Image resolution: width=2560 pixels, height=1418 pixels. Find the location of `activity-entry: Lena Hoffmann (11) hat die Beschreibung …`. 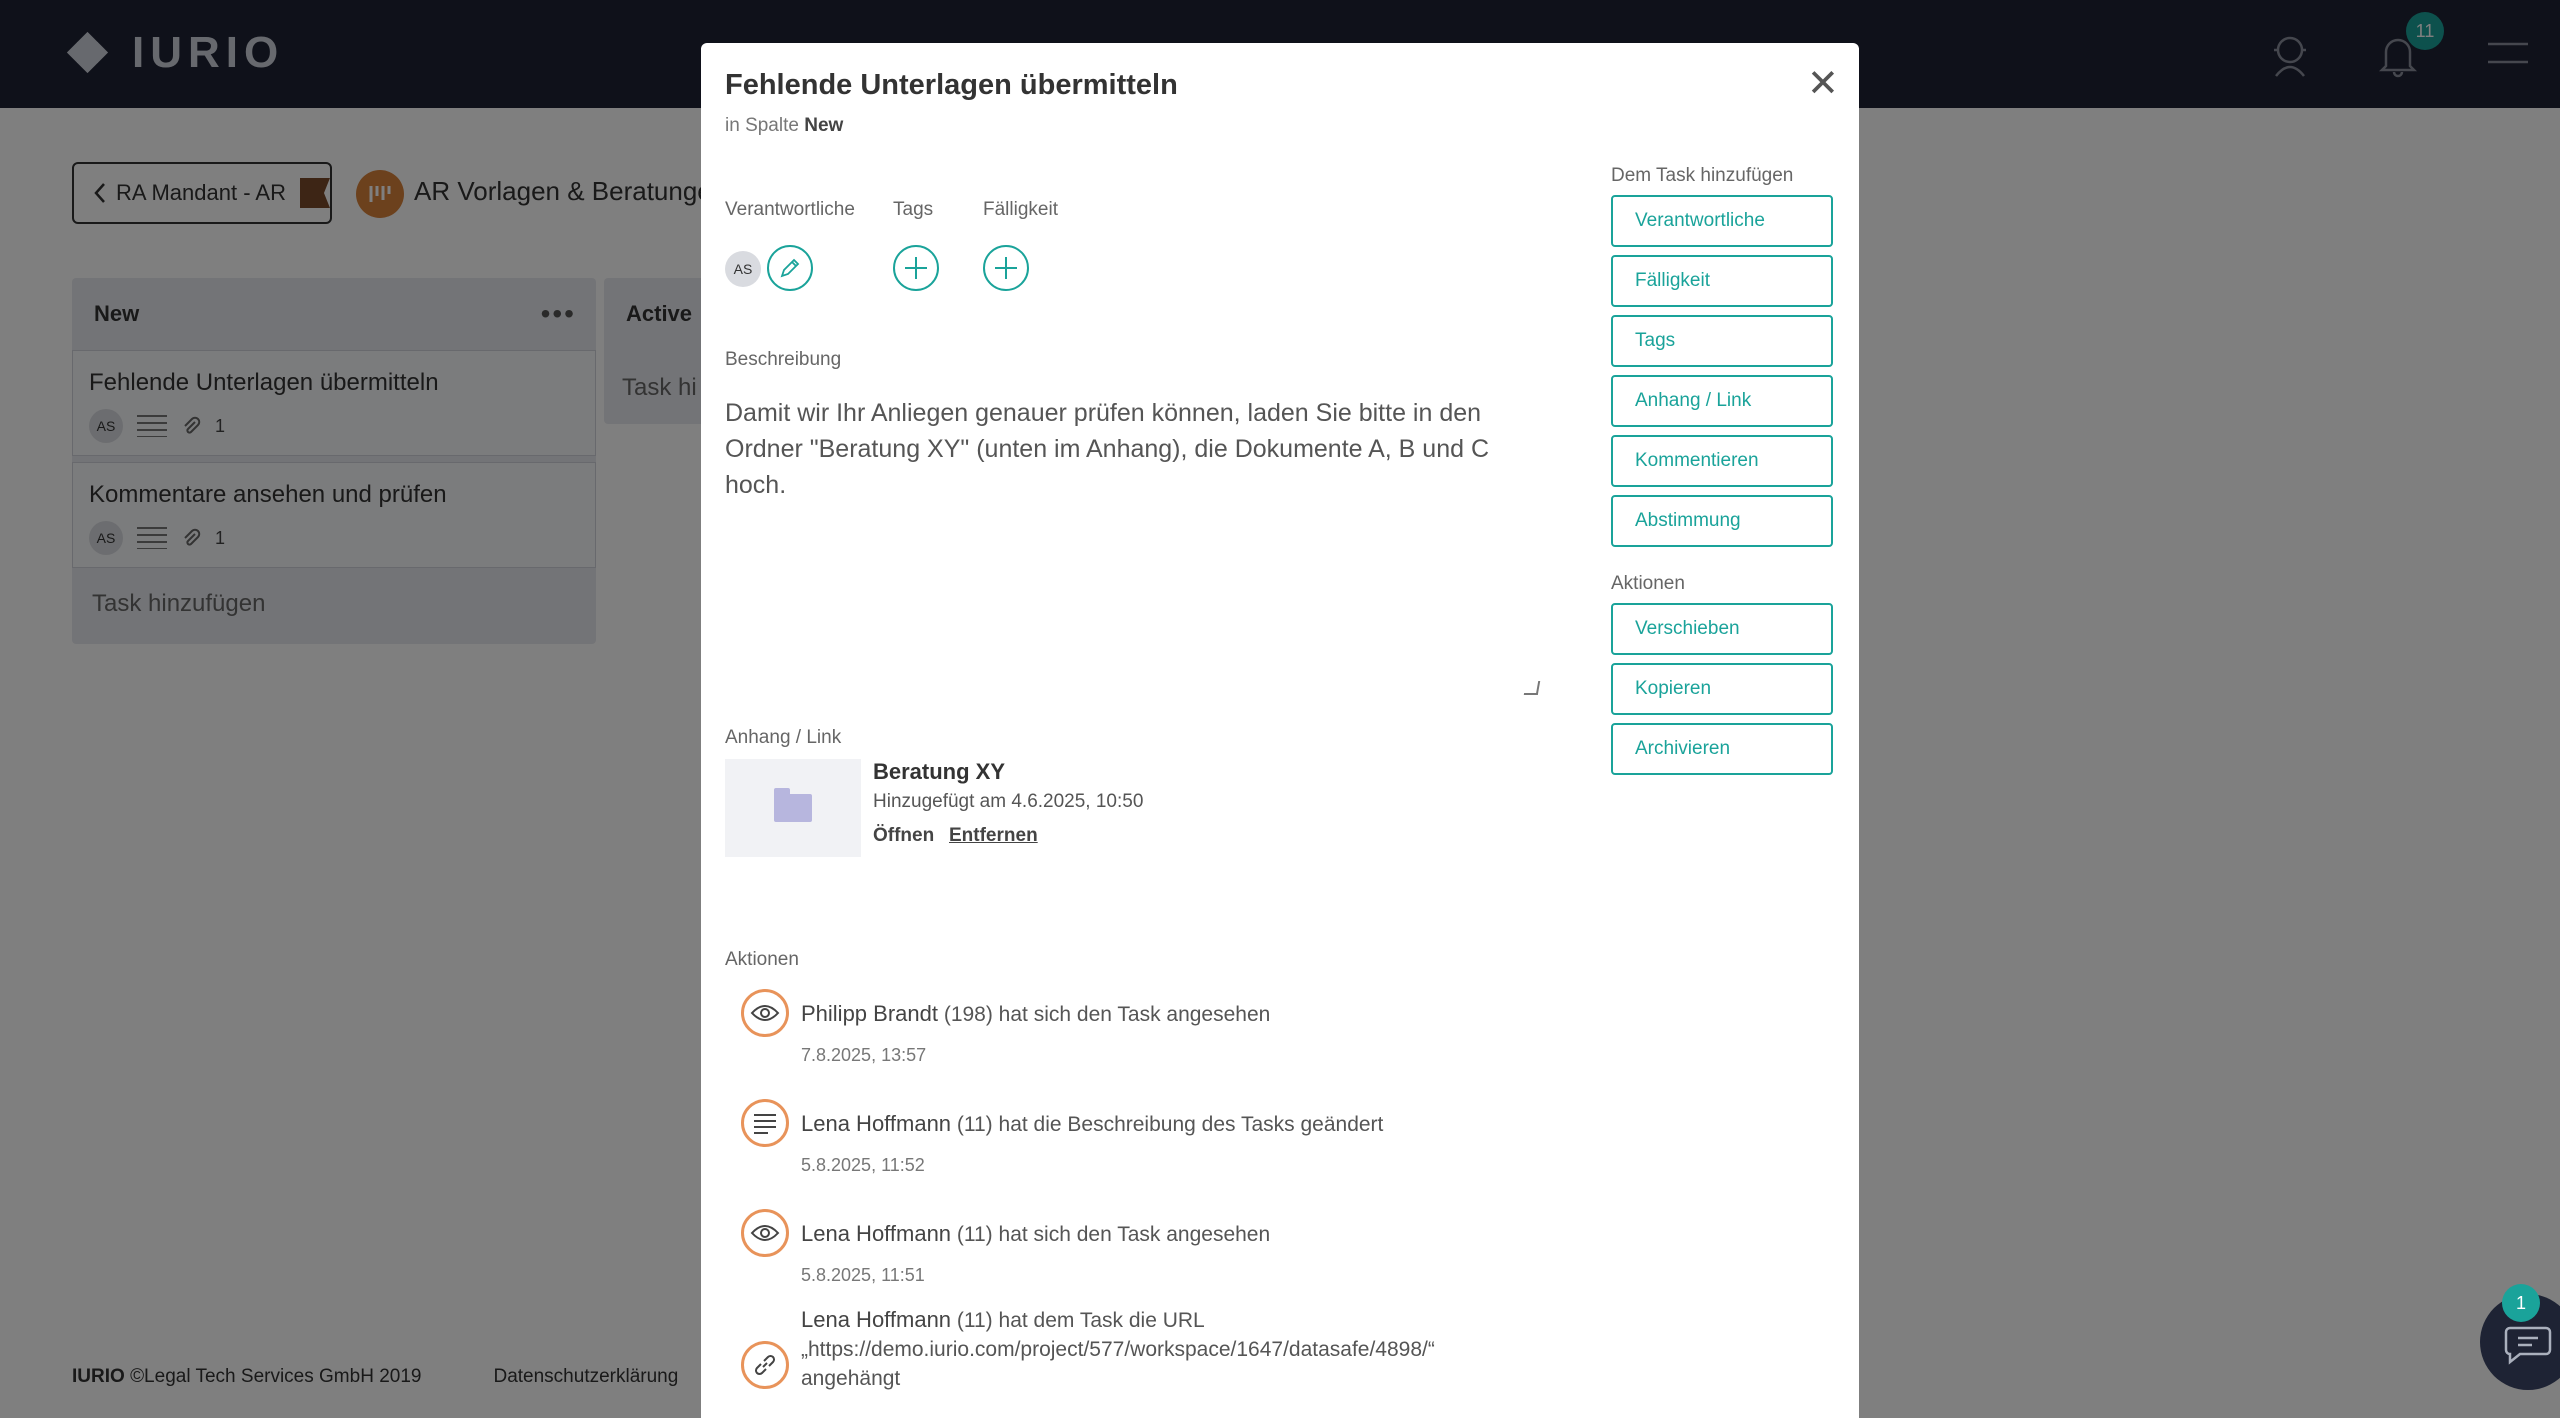

activity-entry: Lena Hoffmann (11) hat die Beschreibung … is located at coordinates (1161, 1124).